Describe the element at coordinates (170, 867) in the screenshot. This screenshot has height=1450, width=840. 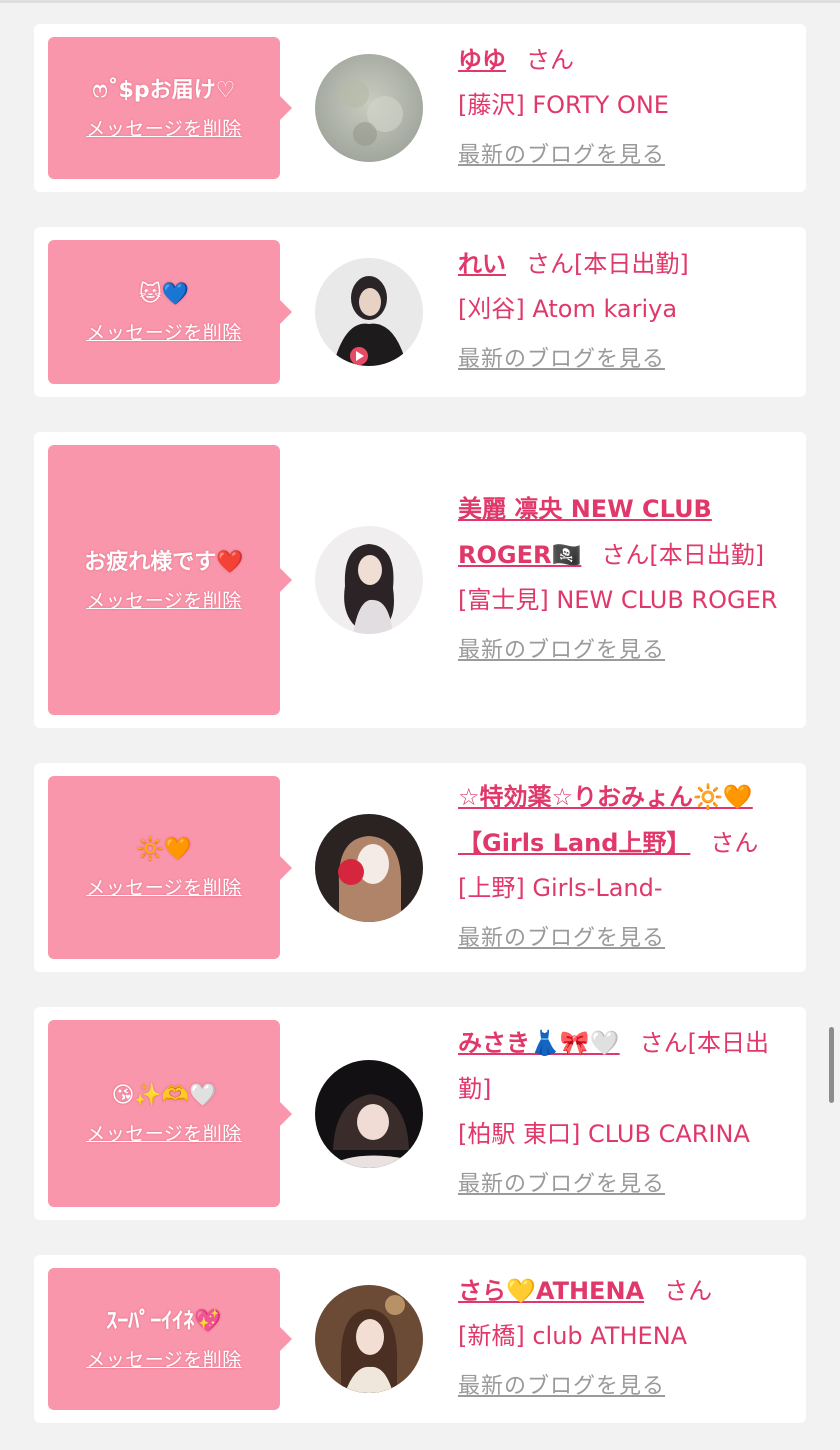
I see `message-bubble: 🔆🧡 メッセージを削除` at that location.